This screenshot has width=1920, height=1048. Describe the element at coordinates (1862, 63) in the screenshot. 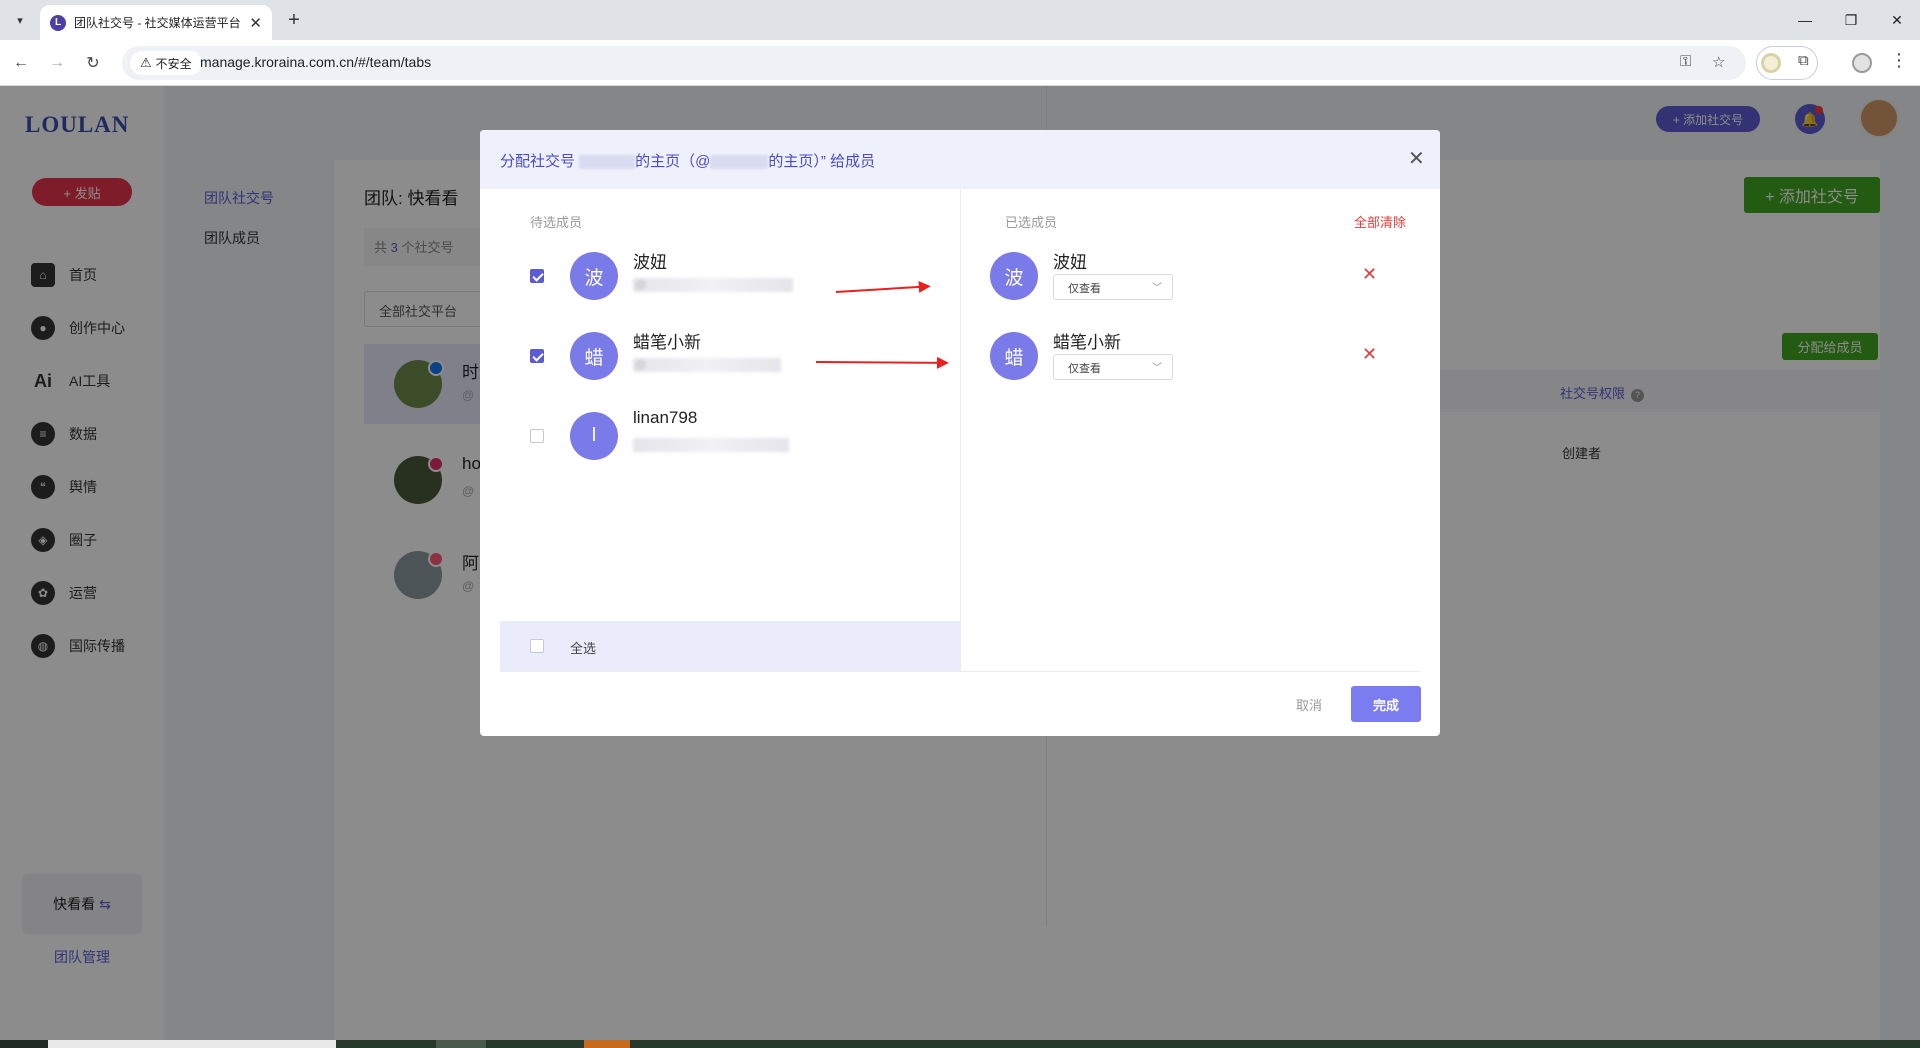

I see `profile-avatar-icon` at that location.